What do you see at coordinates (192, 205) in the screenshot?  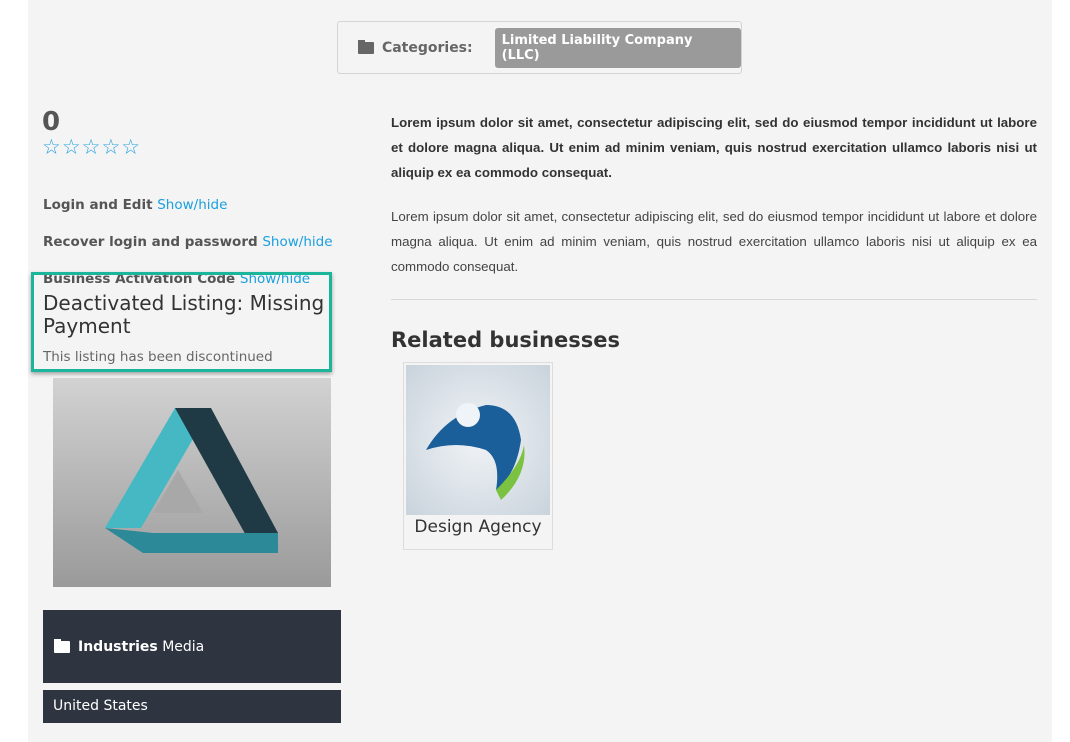 I see `login-edit-toggle: Show/hide` at bounding box center [192, 205].